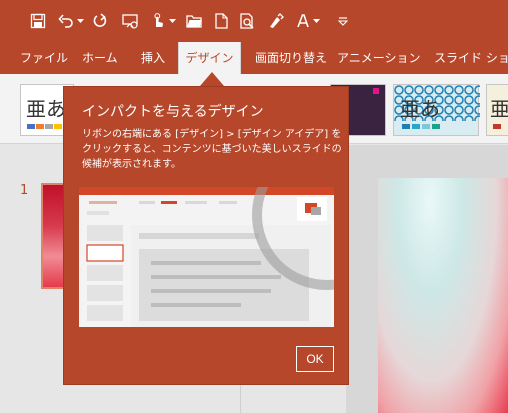 This screenshot has width=508, height=413. I want to click on callout-title: インパクトを与えるデザイン, so click(173, 112).